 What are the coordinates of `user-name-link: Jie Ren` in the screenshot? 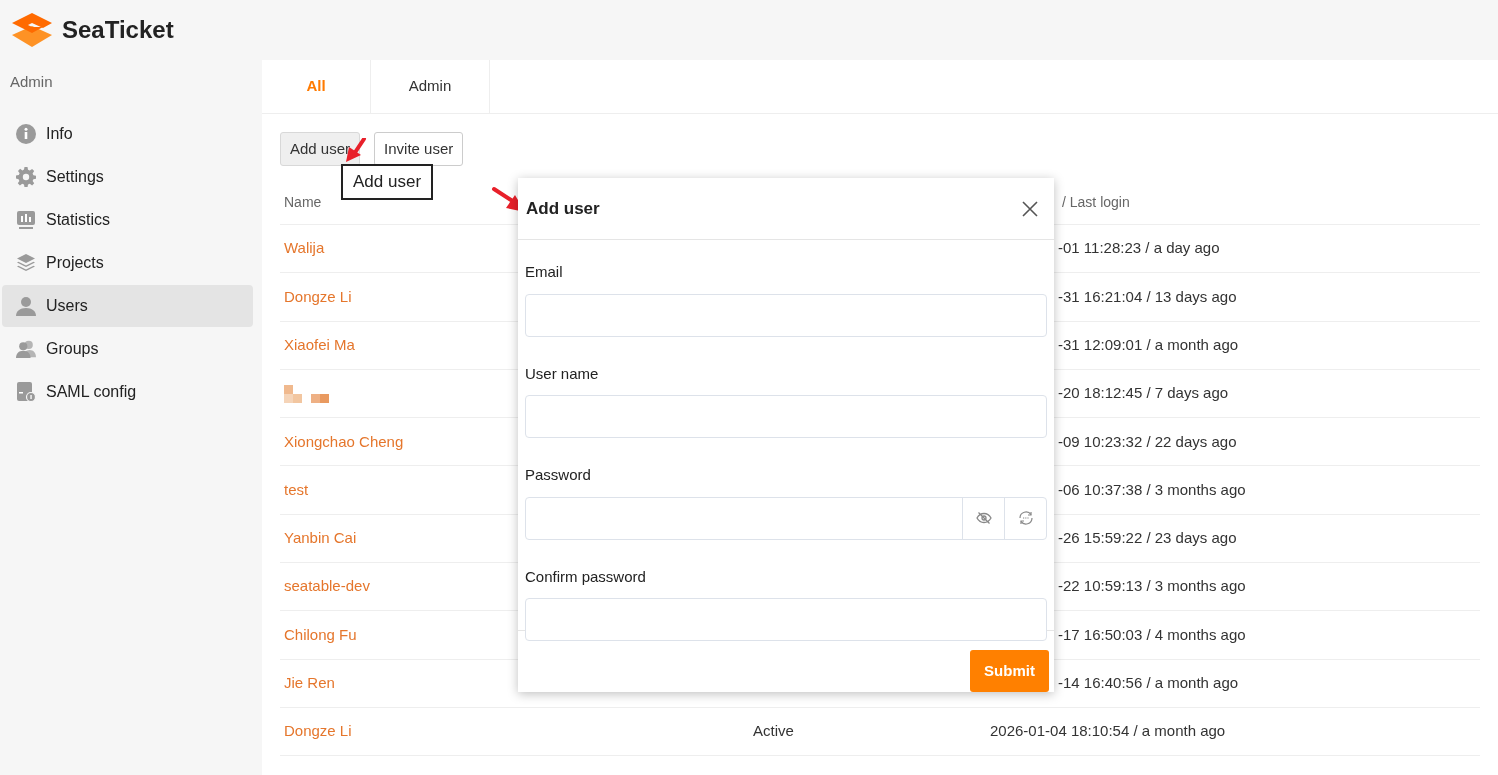 It's located at (309, 683).